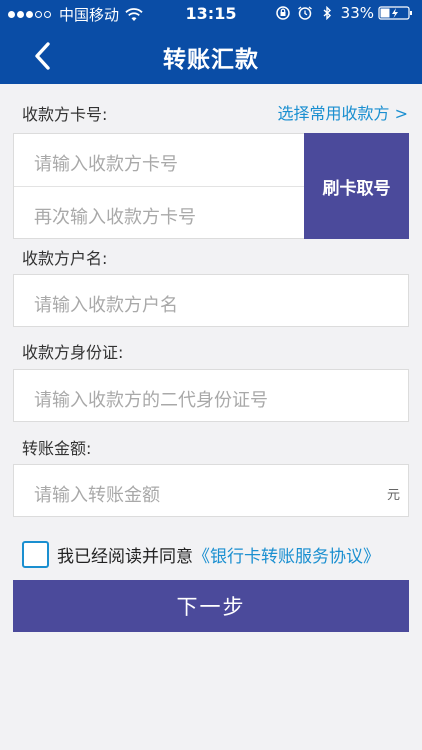  I want to click on divider, so click(159, 186).